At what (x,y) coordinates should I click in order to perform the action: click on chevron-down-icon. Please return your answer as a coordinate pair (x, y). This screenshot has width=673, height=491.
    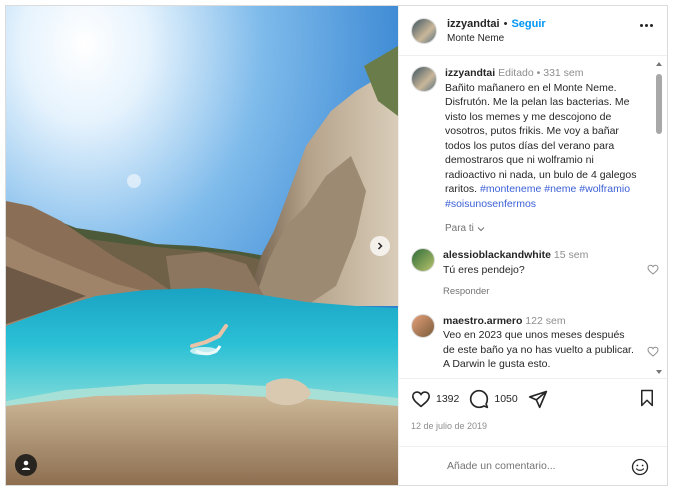
    Looking at the image, I should click on (481, 228).